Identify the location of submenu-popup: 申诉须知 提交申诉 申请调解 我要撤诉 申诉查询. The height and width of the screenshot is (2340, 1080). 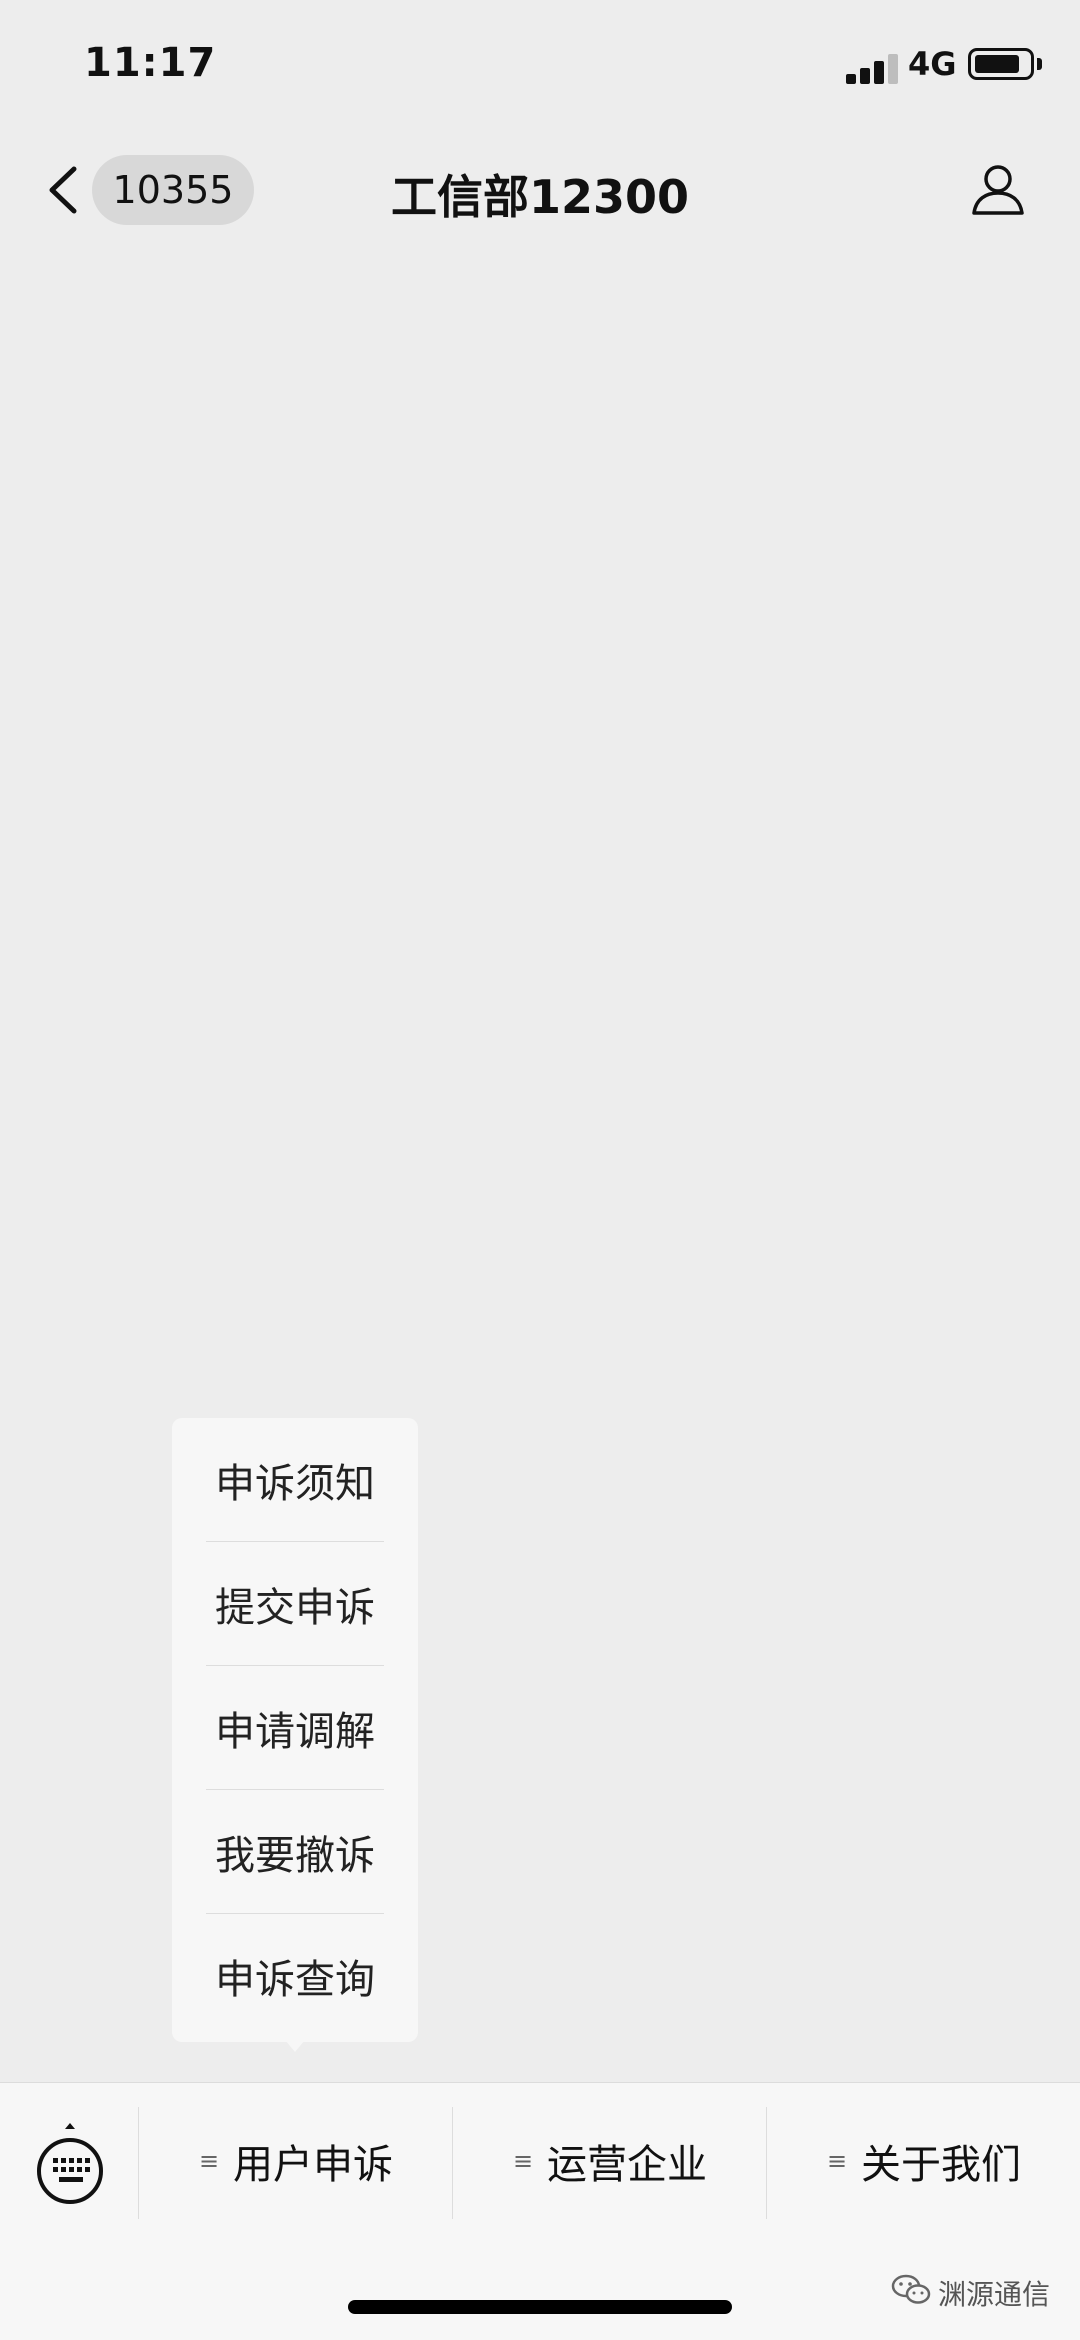
(295, 1730).